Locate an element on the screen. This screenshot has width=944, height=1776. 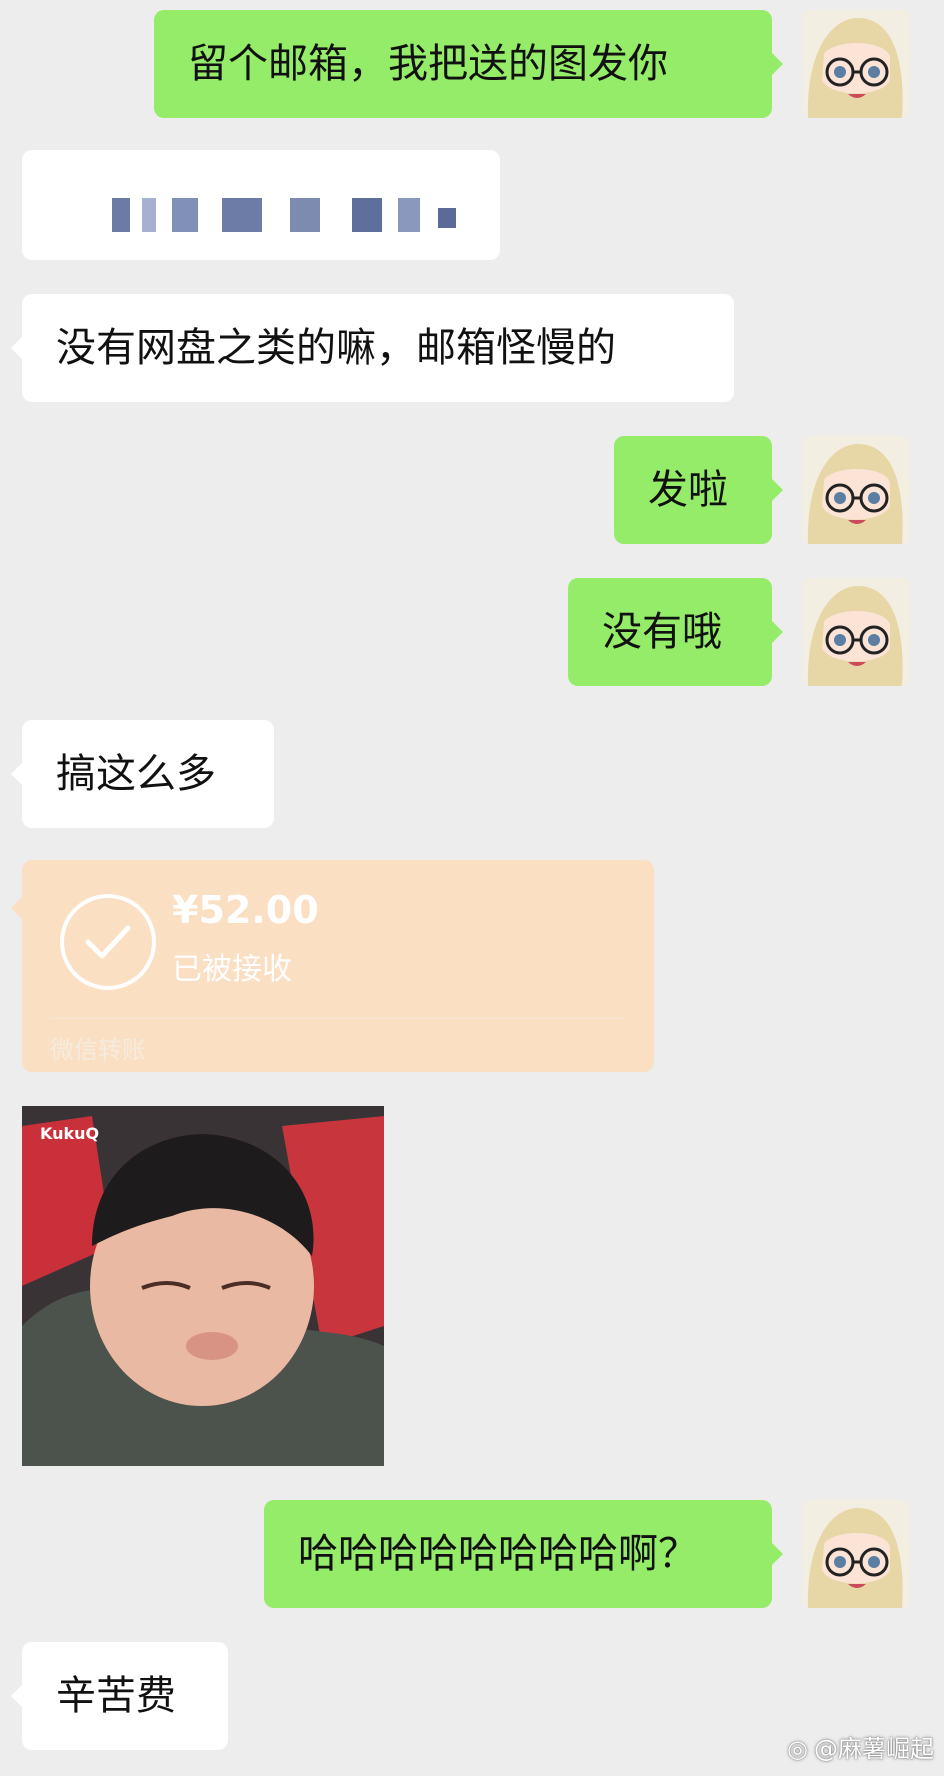
message-bubble-outgoing: 哈哈哈哈哈哈哈哈啊？ is located at coordinates (523, 1554).